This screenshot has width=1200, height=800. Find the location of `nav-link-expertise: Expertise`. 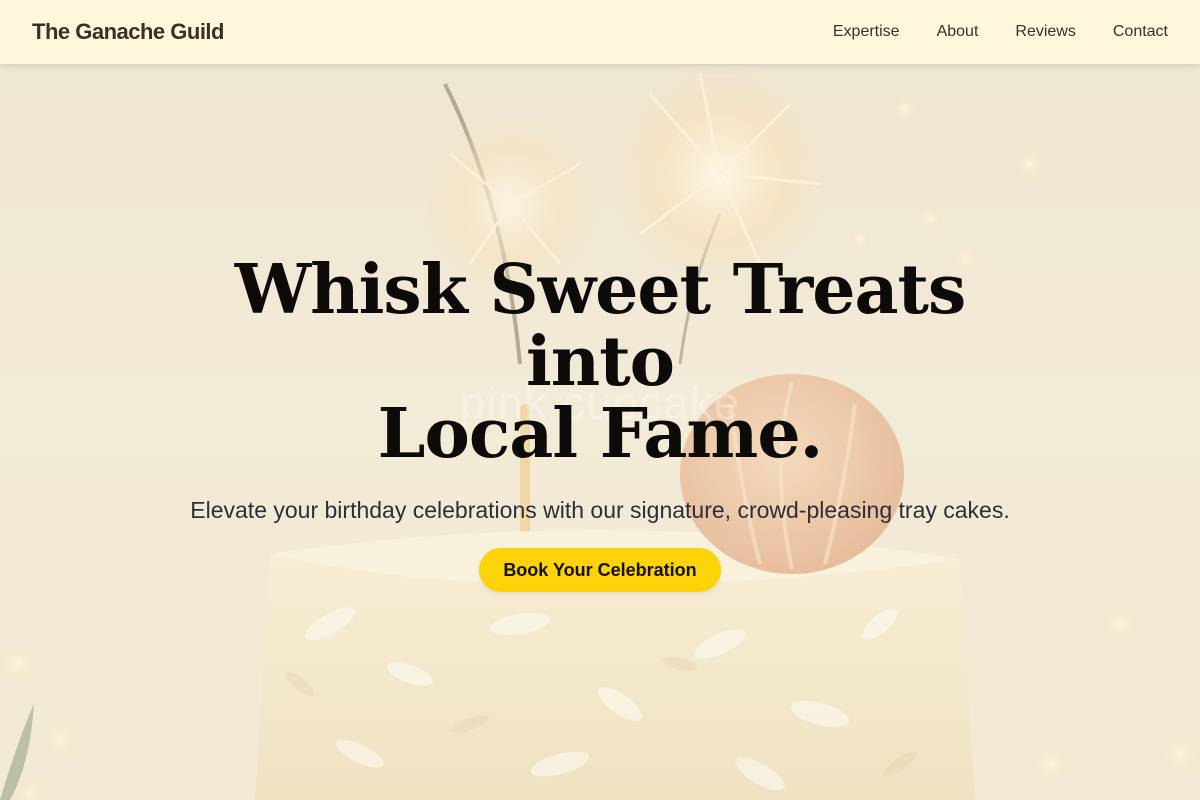

nav-link-expertise: Expertise is located at coordinates (866, 31).